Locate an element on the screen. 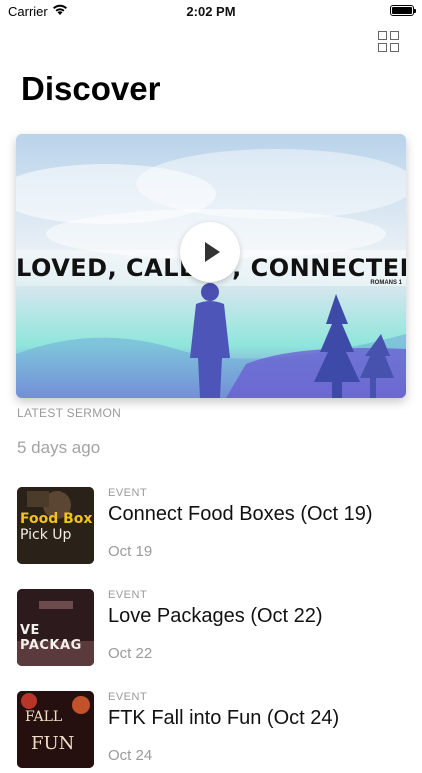  sermon-banner-reference: ROMANS 1 is located at coordinates (386, 283).